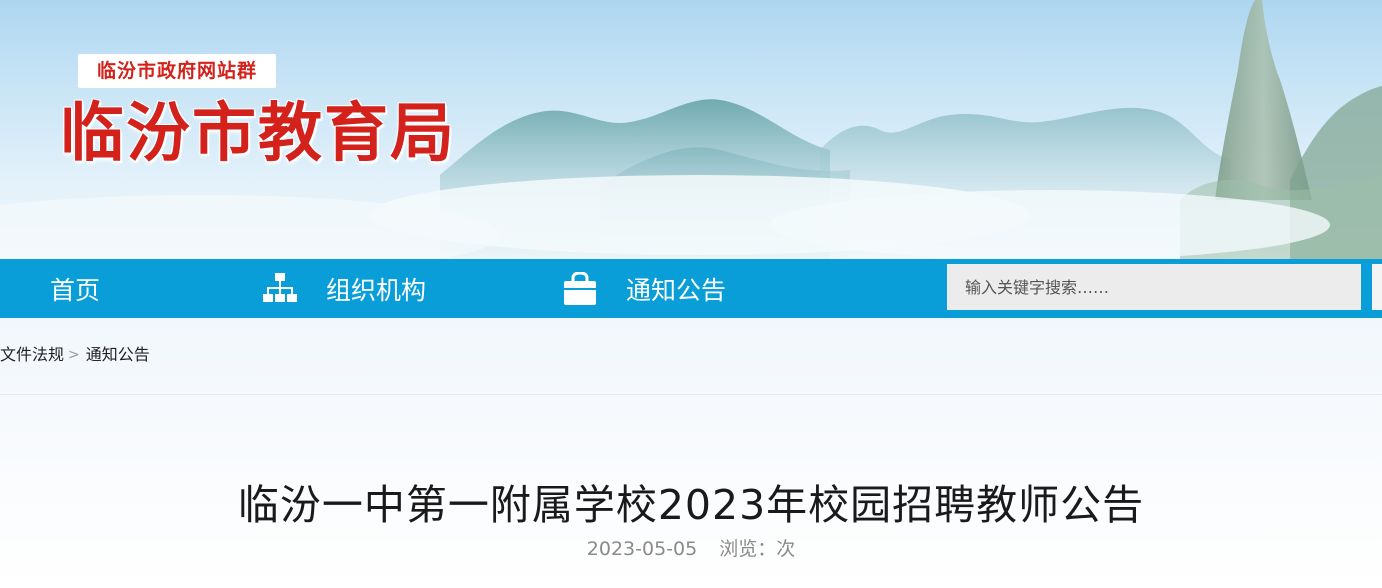  What do you see at coordinates (691, 505) in the screenshot?
I see `article-title: 临汾一中第一附属学校2023年校园招聘教师公告` at bounding box center [691, 505].